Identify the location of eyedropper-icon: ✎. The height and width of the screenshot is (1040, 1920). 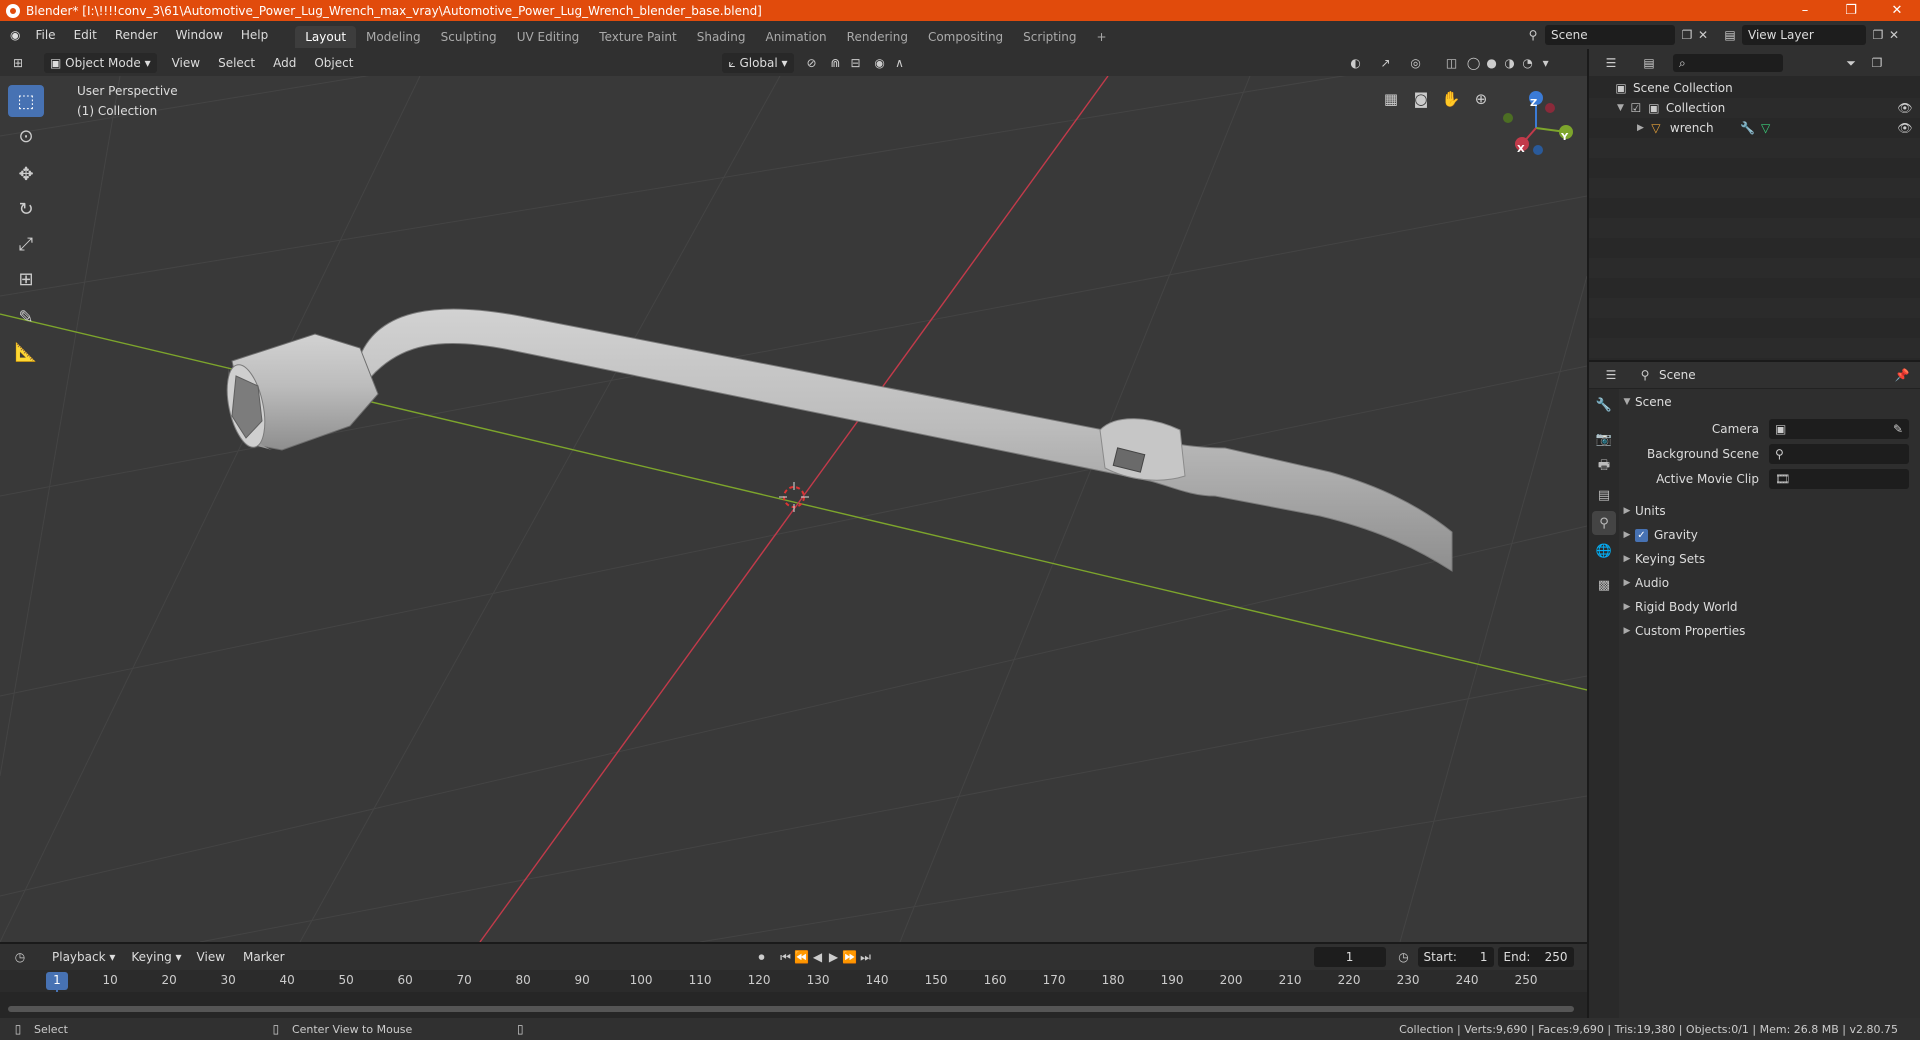
(1898, 429).